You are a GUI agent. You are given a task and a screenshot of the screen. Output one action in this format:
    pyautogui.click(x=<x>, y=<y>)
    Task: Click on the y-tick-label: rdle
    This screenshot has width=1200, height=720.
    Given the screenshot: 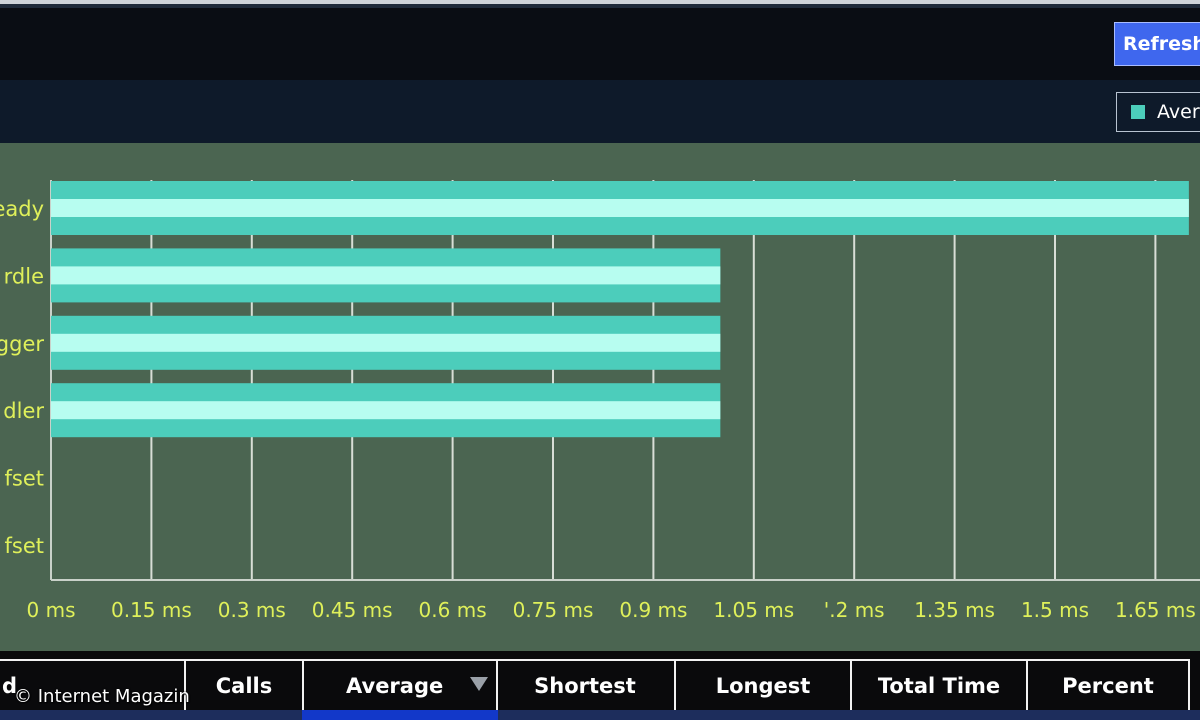 What is the action you would take?
    pyautogui.click(x=24, y=276)
    